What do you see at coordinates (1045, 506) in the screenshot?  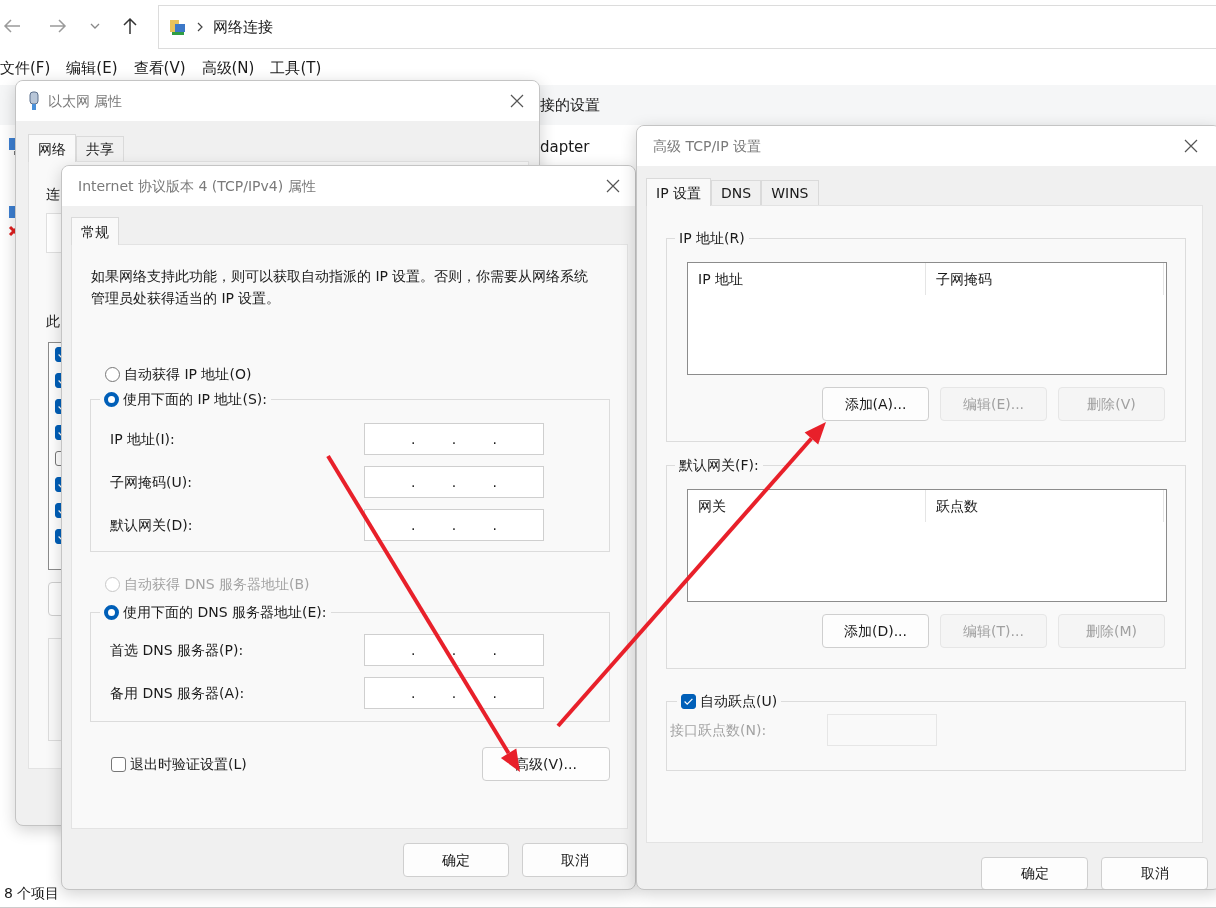 I see `column-header: 跃点数` at bounding box center [1045, 506].